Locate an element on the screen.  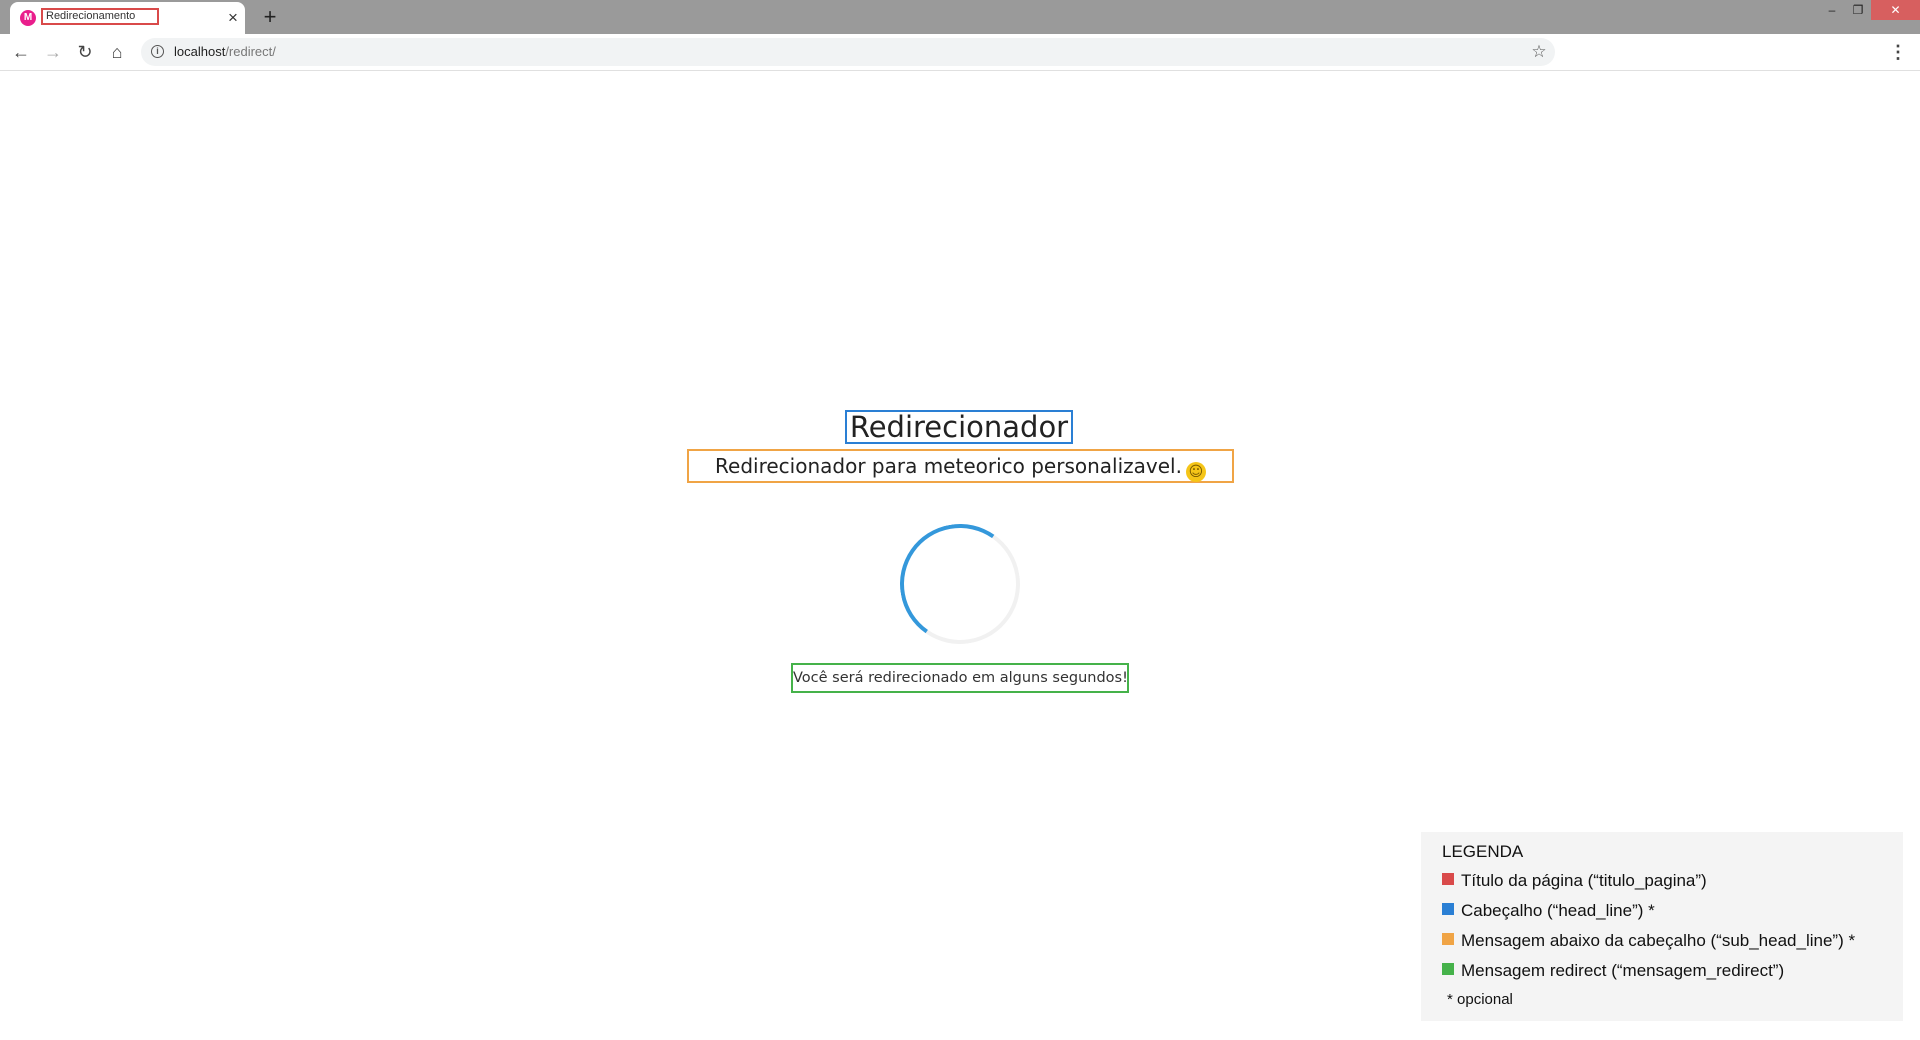
forward-arrow-icon: → is located at coordinates (53, 52).